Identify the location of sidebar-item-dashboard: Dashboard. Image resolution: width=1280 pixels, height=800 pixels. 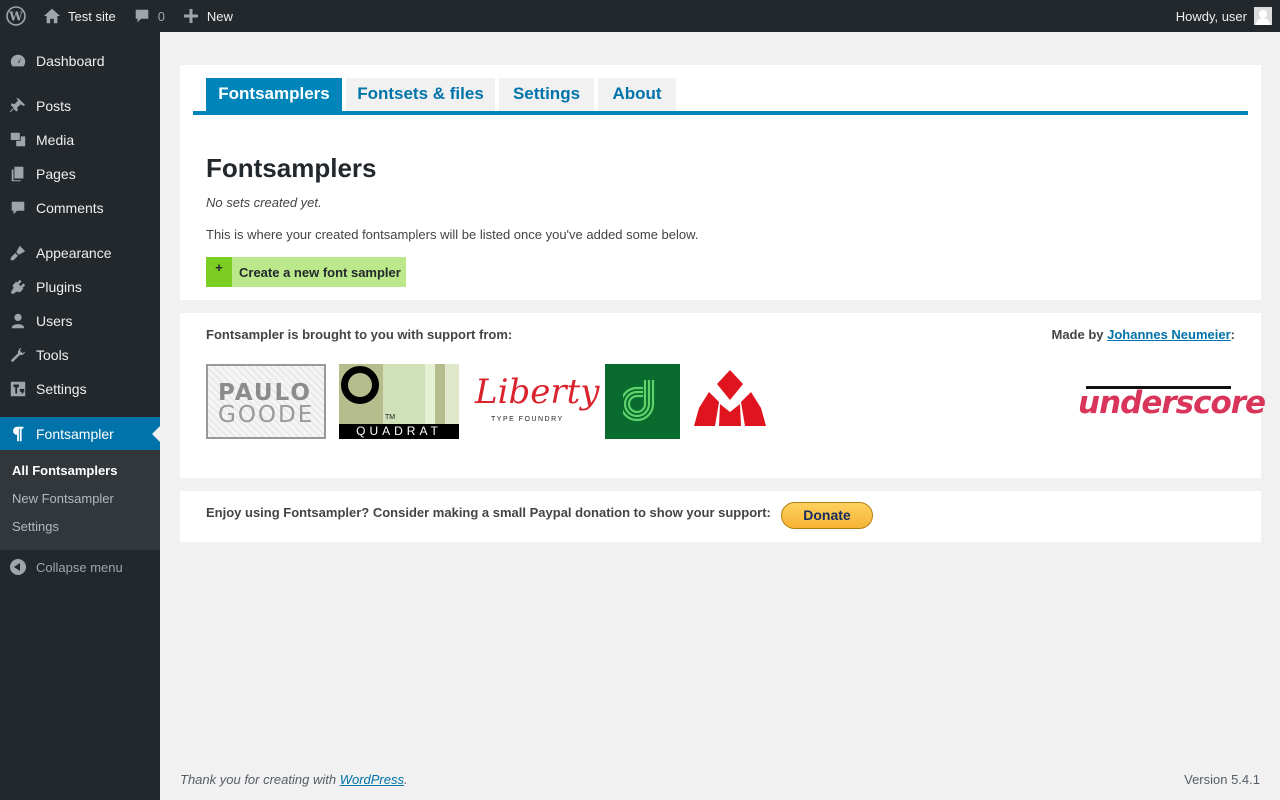
(80, 61).